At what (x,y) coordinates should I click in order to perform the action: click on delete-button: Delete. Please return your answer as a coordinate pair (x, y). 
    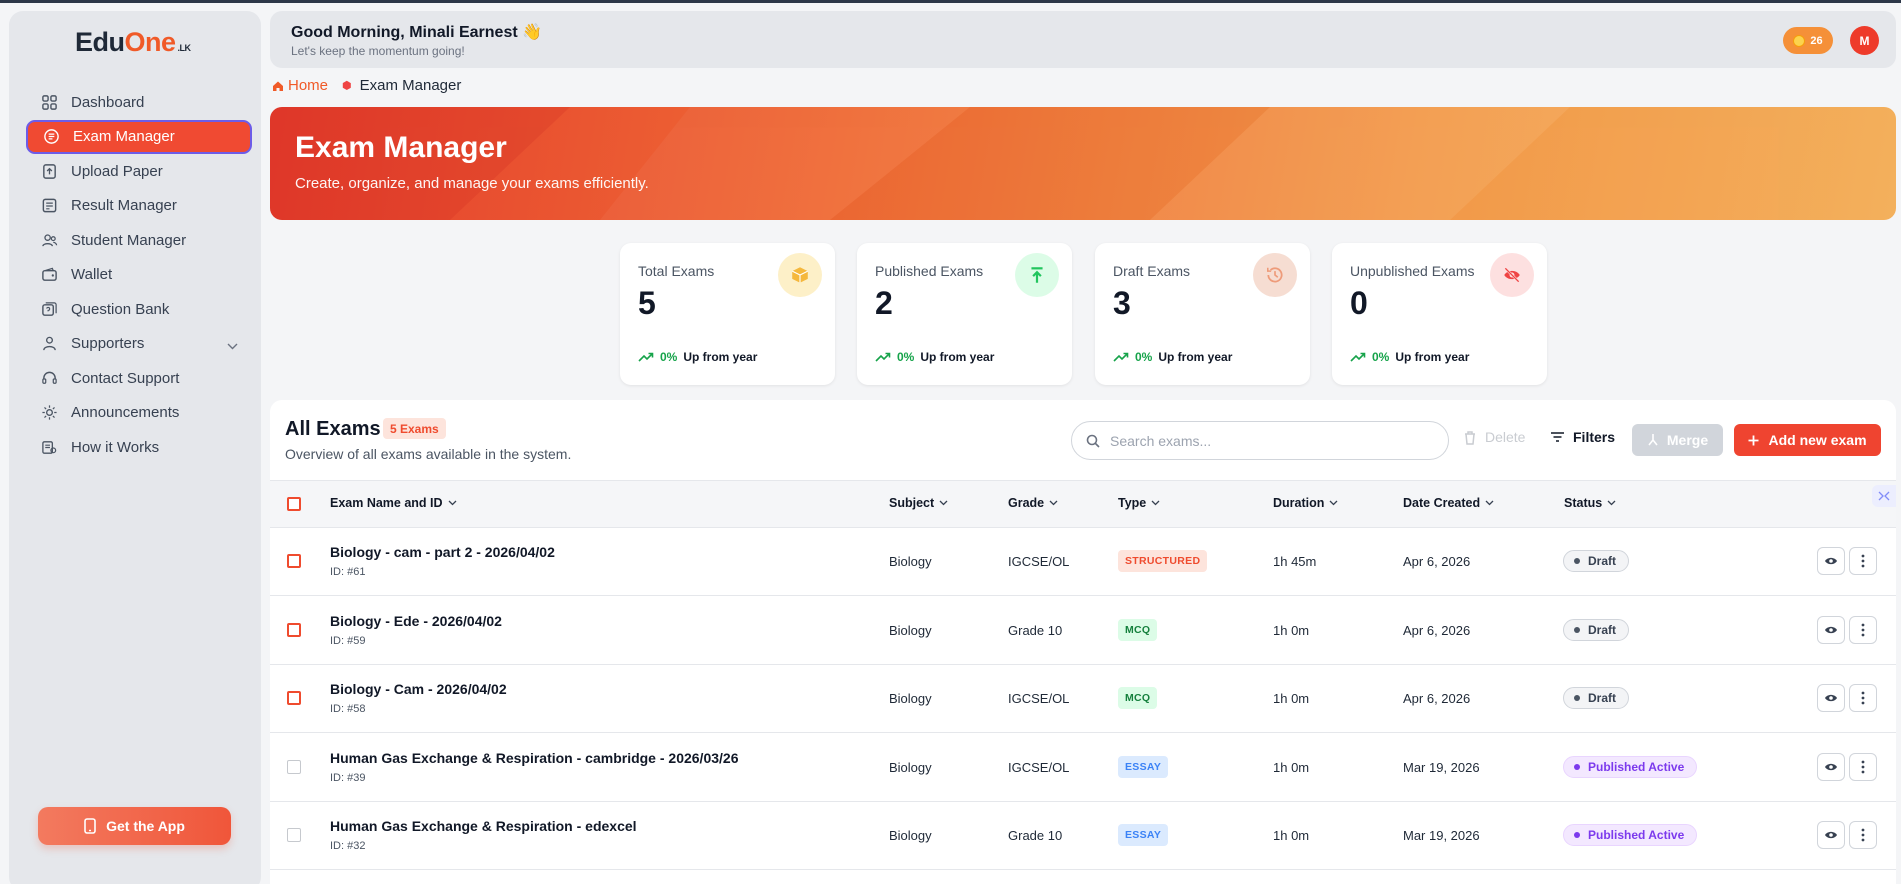
    Looking at the image, I should click on (1494, 437).